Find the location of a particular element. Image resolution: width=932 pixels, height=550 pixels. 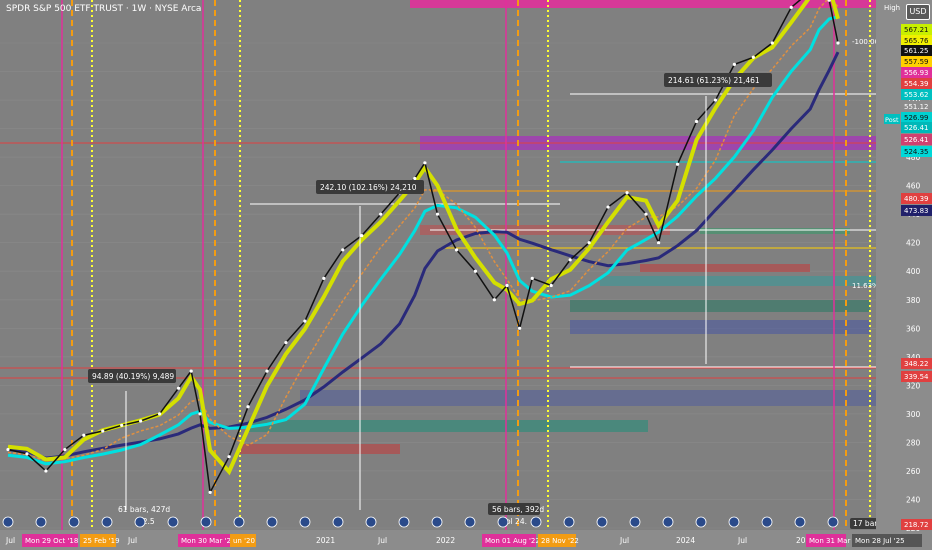

measure-label: 214.61 (61.23%) 21,461 is located at coordinates (714, 80).